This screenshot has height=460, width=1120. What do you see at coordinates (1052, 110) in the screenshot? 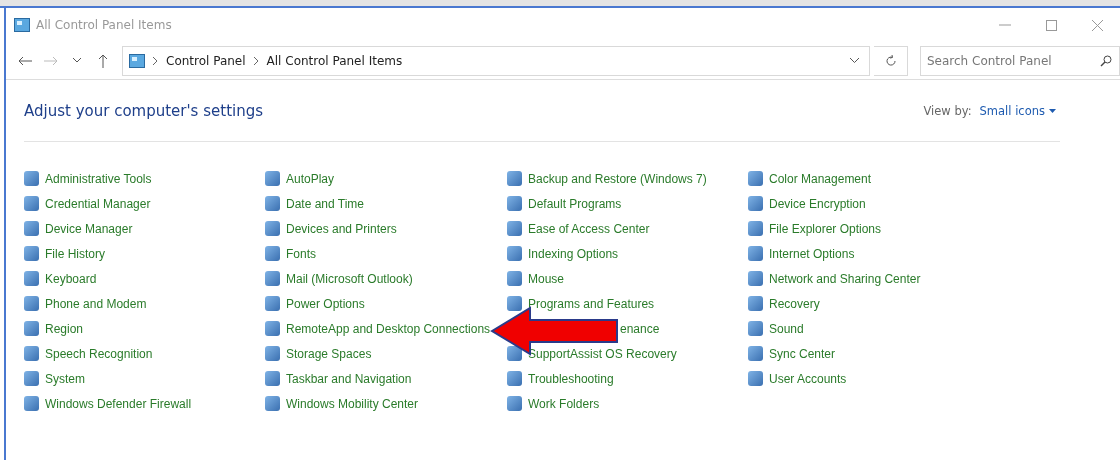
I see `caret-icon` at bounding box center [1052, 110].